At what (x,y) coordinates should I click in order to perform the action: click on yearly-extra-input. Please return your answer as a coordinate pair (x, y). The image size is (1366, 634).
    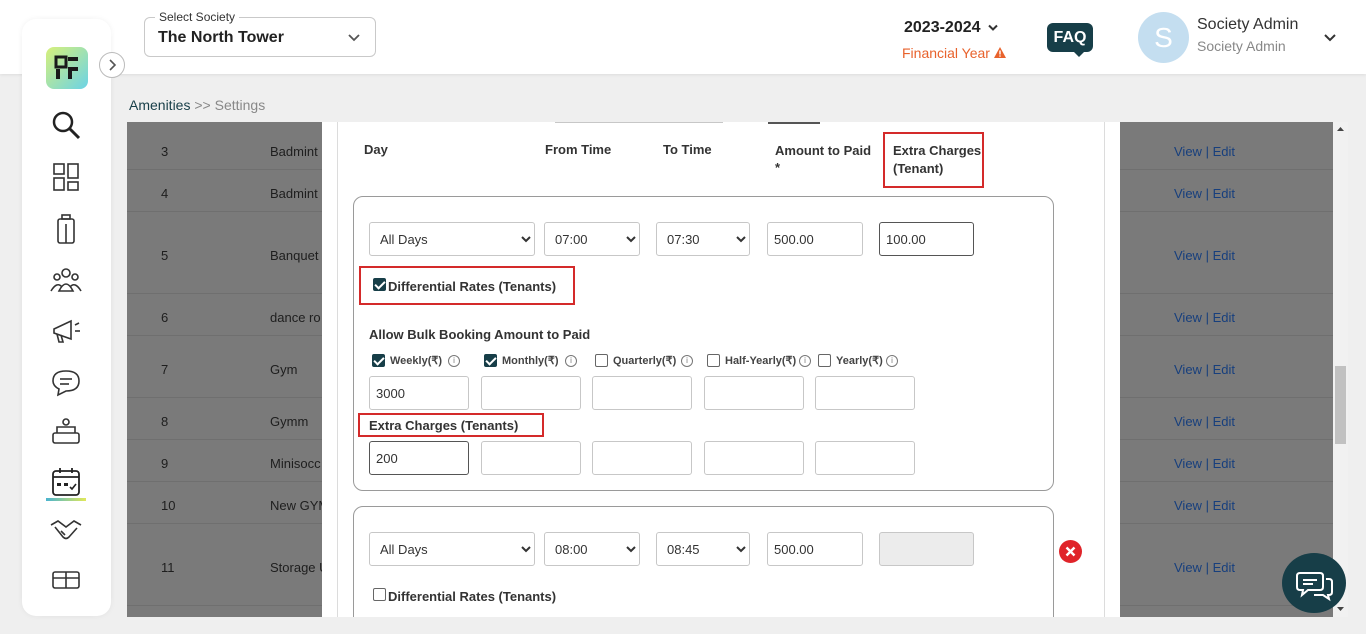
    Looking at the image, I should click on (865, 458).